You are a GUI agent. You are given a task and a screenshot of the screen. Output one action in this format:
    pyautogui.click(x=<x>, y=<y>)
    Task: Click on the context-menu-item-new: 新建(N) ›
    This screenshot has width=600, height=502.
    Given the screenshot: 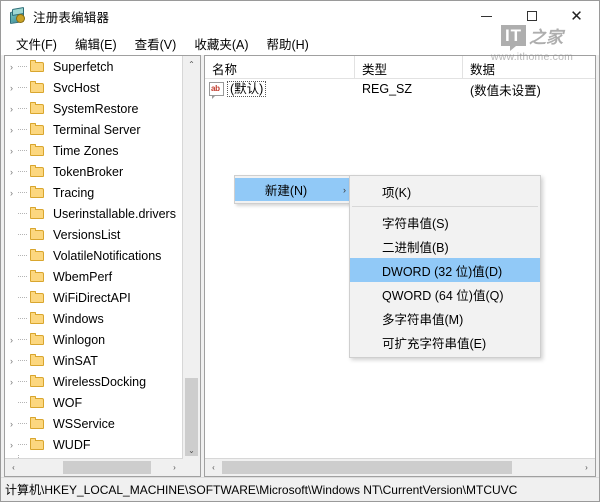 What is the action you would take?
    pyautogui.click(x=293, y=189)
    